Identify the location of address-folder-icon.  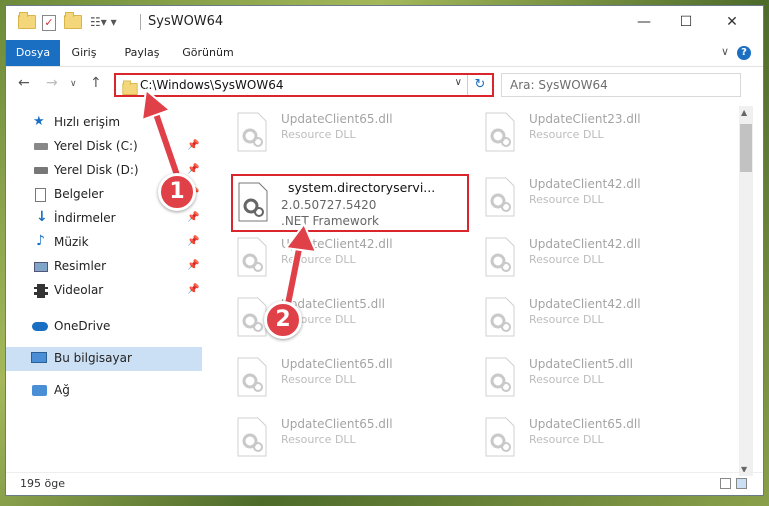
(130, 87).